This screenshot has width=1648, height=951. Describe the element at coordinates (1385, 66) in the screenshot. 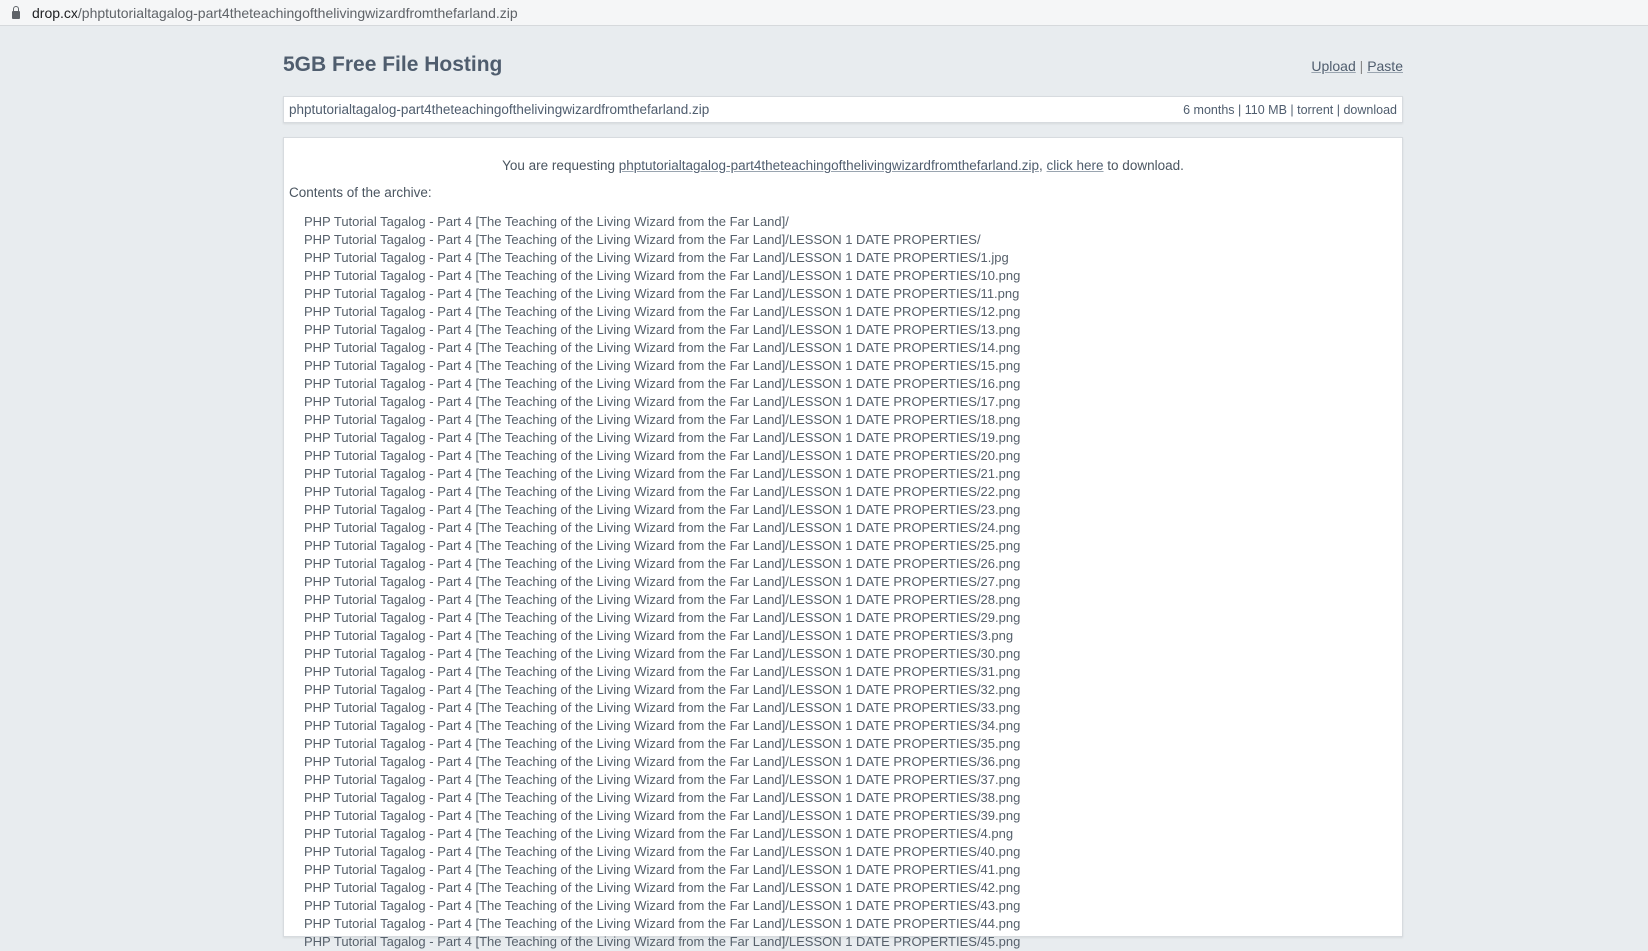

I see `paste-link: Paste` at that location.